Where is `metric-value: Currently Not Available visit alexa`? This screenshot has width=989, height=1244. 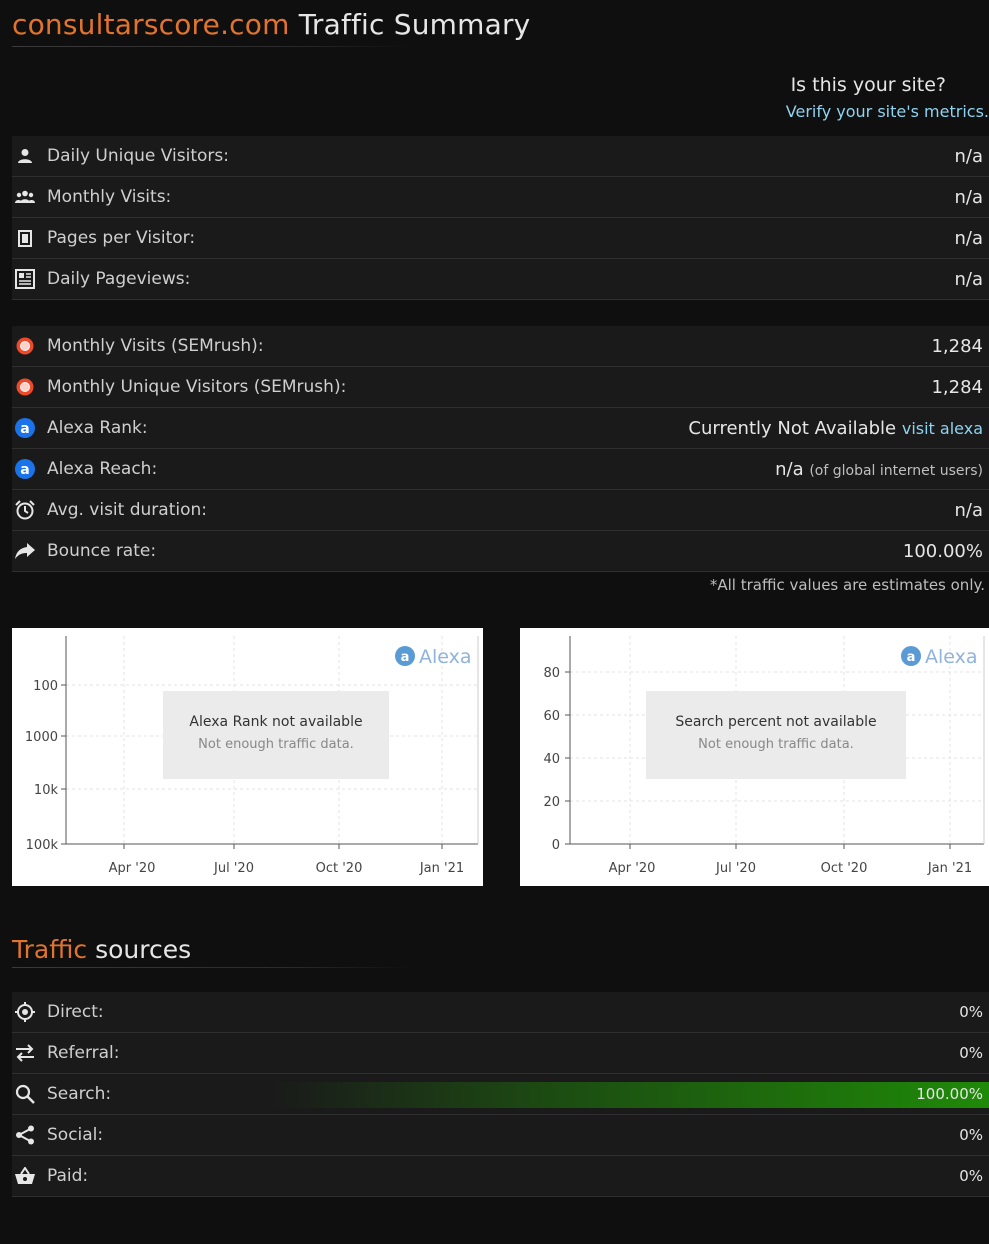 metric-value: Currently Not Available visit alexa is located at coordinates (835, 428).